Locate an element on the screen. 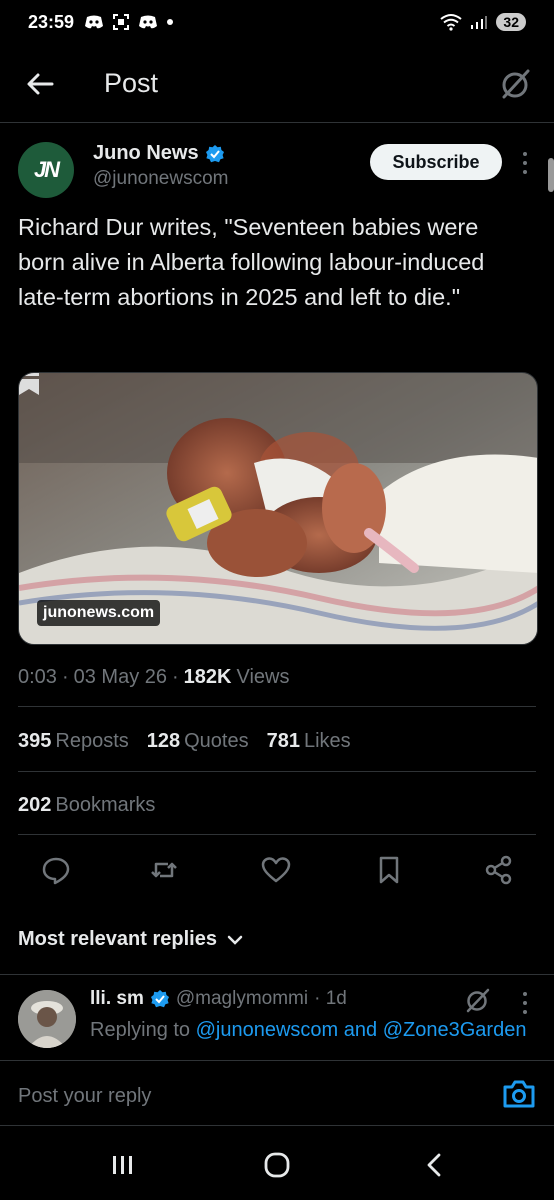  recent-apps-icon is located at coordinates (123, 1165).